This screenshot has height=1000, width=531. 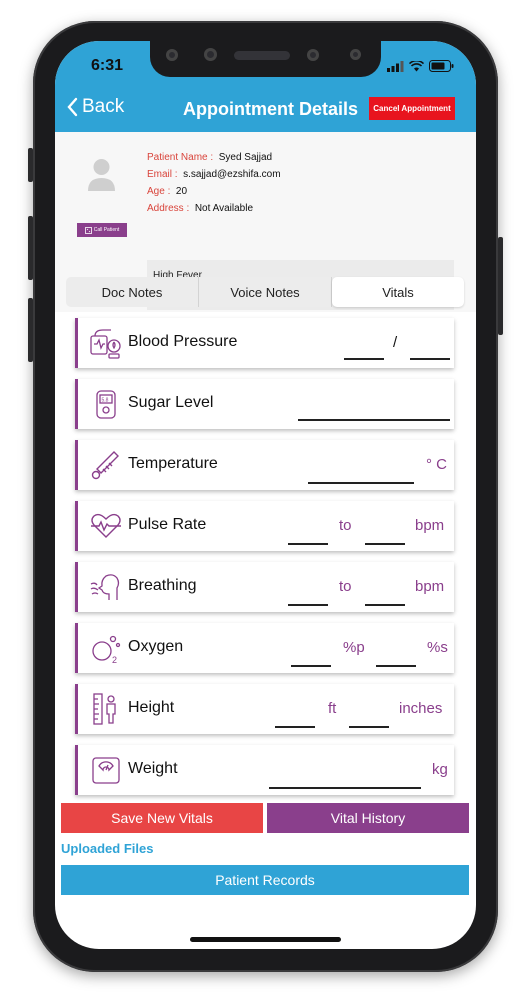 What do you see at coordinates (354, 647) in the screenshot?
I see `oxygen-p-unit: %p` at bounding box center [354, 647].